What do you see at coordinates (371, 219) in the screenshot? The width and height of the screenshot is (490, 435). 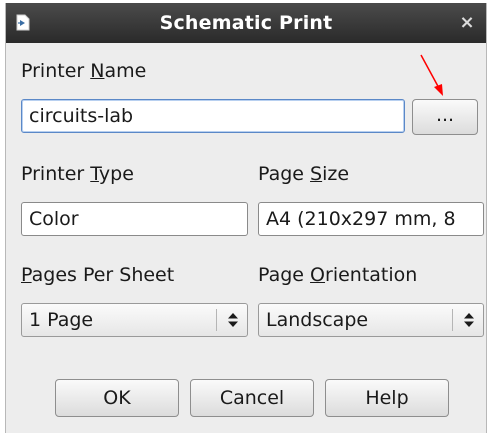 I see `page-size-field: A4 (210x297 mm, 8` at bounding box center [371, 219].